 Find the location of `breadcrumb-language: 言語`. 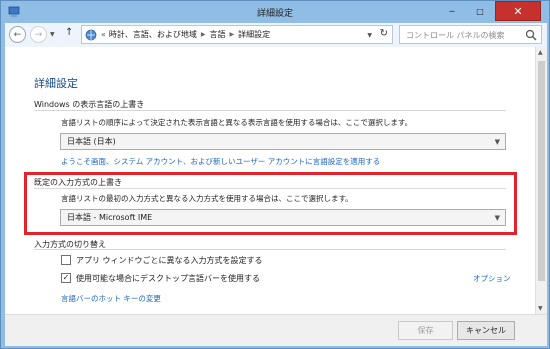

breadcrumb-language: 言語 is located at coordinates (218, 34).